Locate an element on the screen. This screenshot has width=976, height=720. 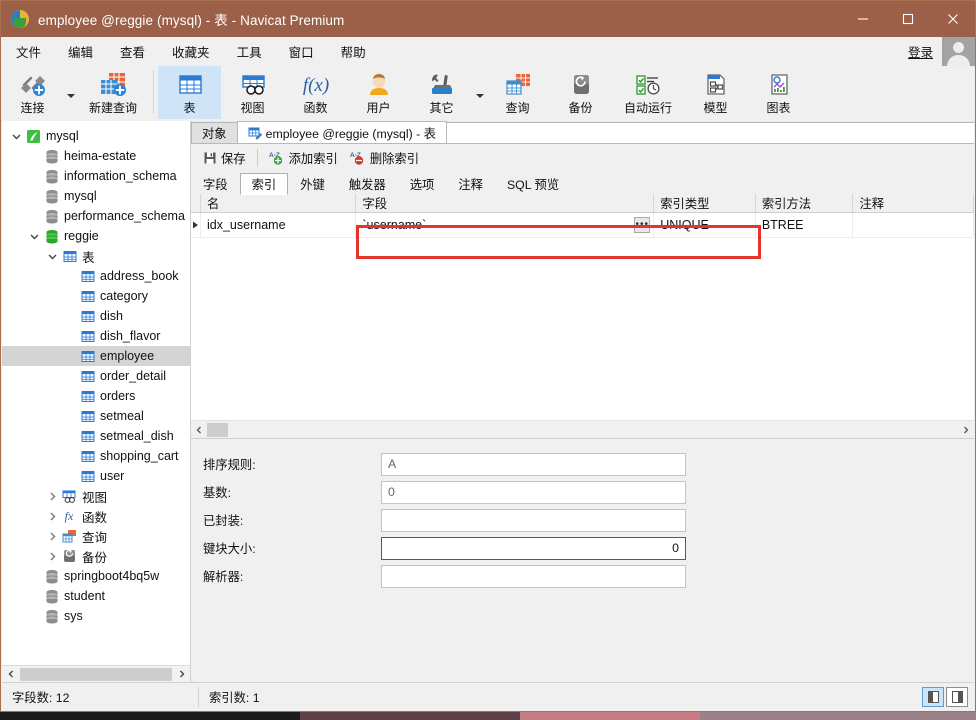
tree-item-dish_flavor: dish_flavor is located at coordinates (96, 336).